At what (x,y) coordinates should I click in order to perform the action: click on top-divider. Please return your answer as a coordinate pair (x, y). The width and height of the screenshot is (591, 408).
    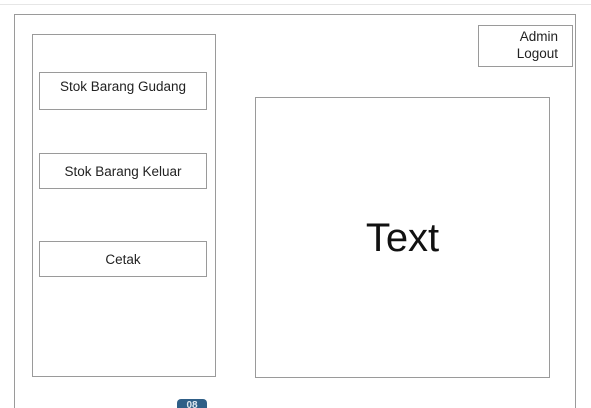
    Looking at the image, I should click on (295, 4).